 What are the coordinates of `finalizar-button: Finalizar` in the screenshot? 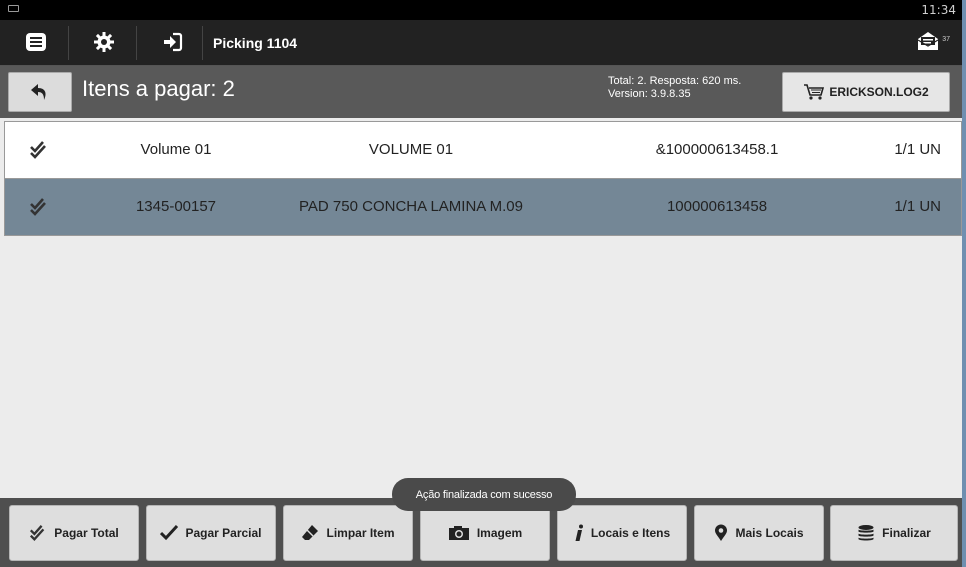 It's located at (894, 533).